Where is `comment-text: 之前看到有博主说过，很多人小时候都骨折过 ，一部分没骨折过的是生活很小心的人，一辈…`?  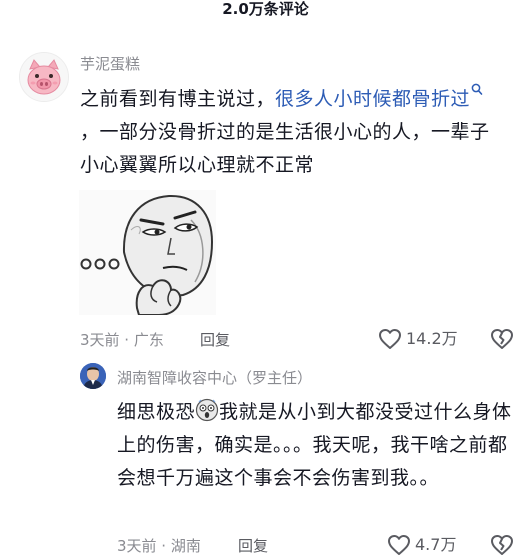
comment-text: 之前看到有博主说过，很多人小时候都骨折过 ，一部分没骨折过的是生活很小心的人，一辈… is located at coordinates (290, 132).